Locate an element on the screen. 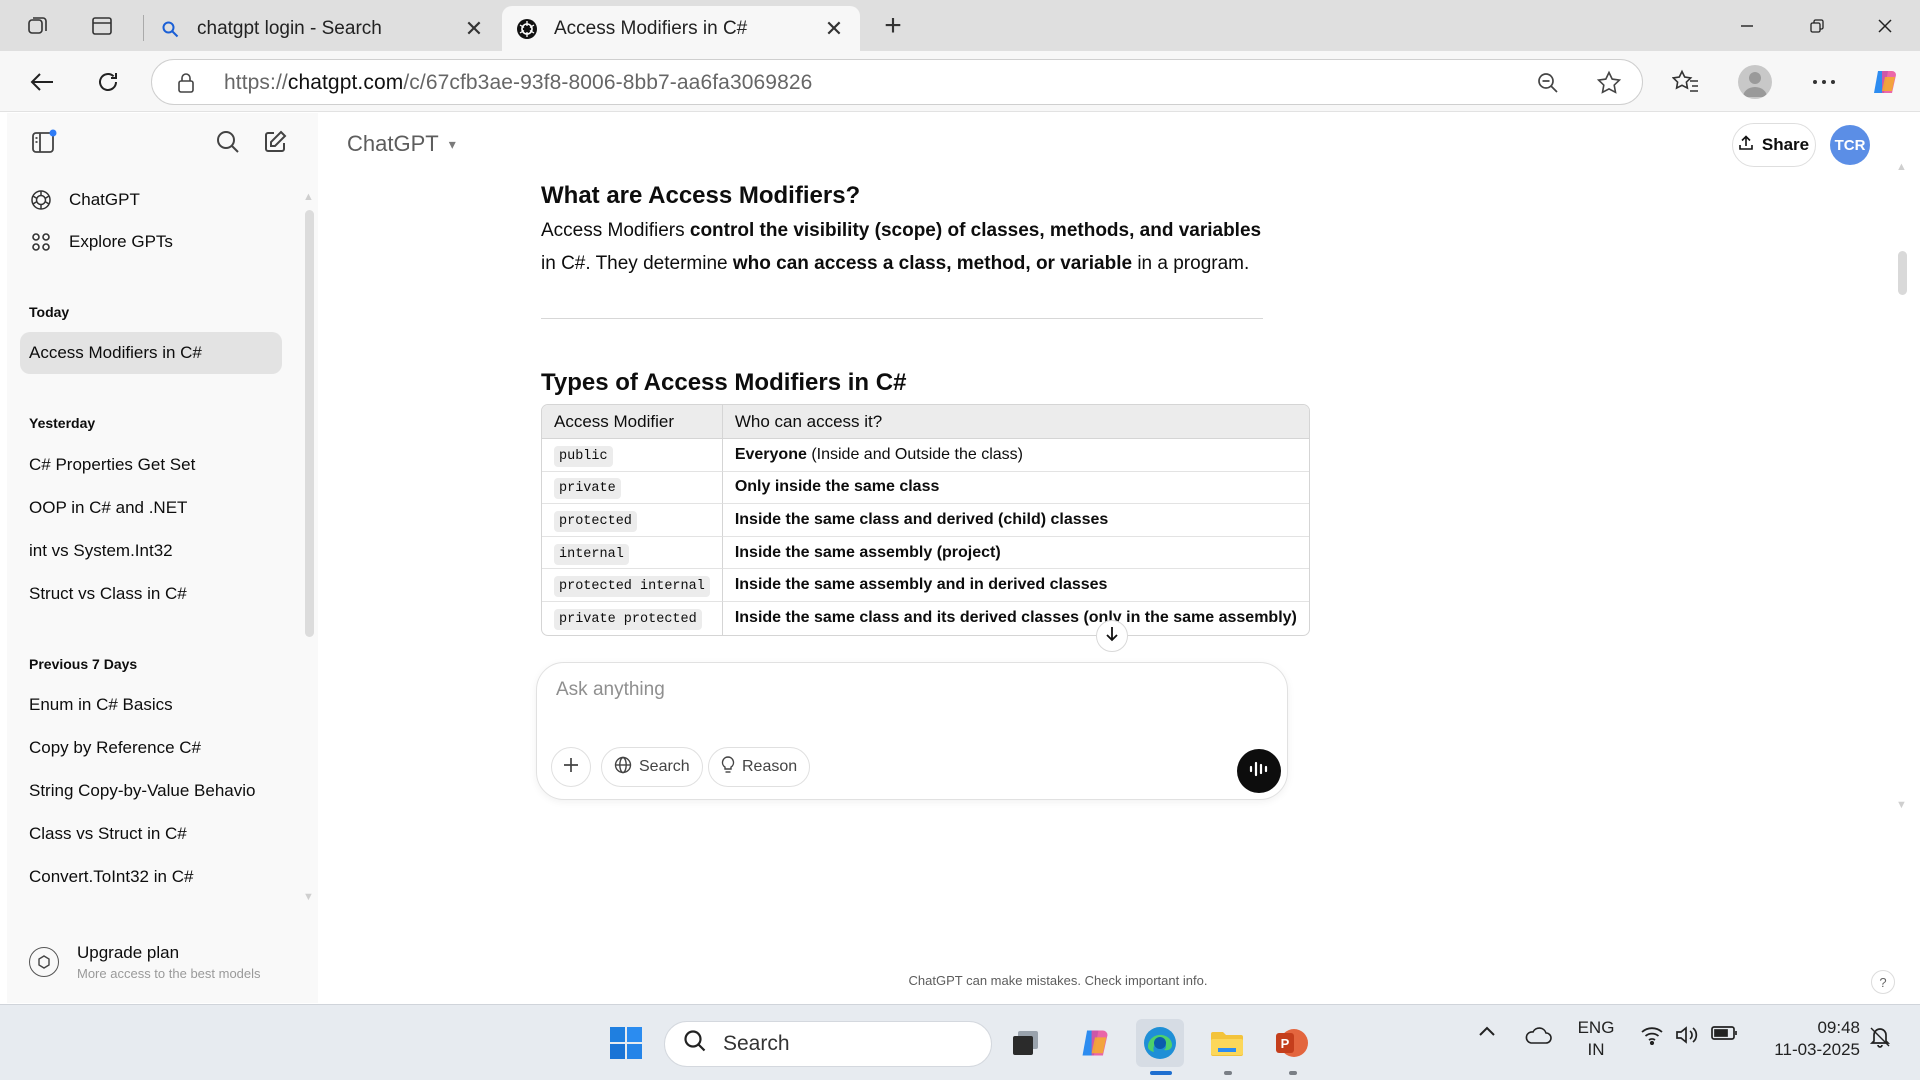 The height and width of the screenshot is (1080, 1920). voice-mode-button is located at coordinates (1259, 771).